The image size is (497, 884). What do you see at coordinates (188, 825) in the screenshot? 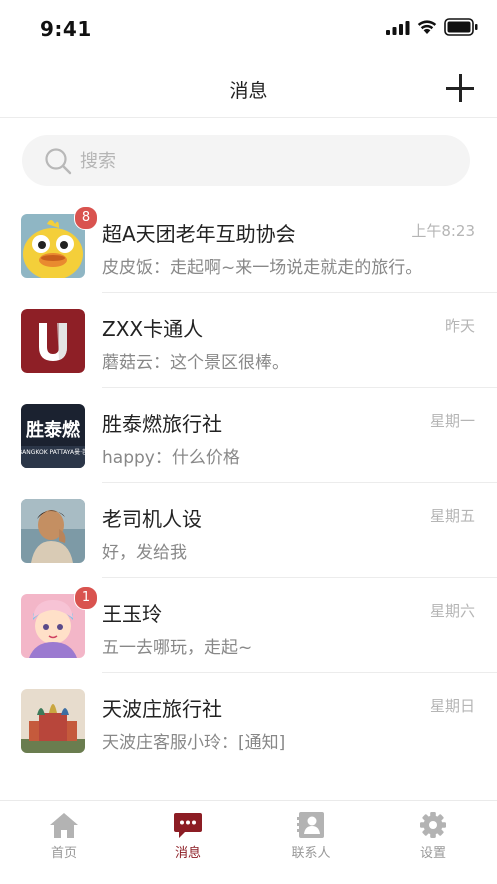
I see `chat-icon` at bounding box center [188, 825].